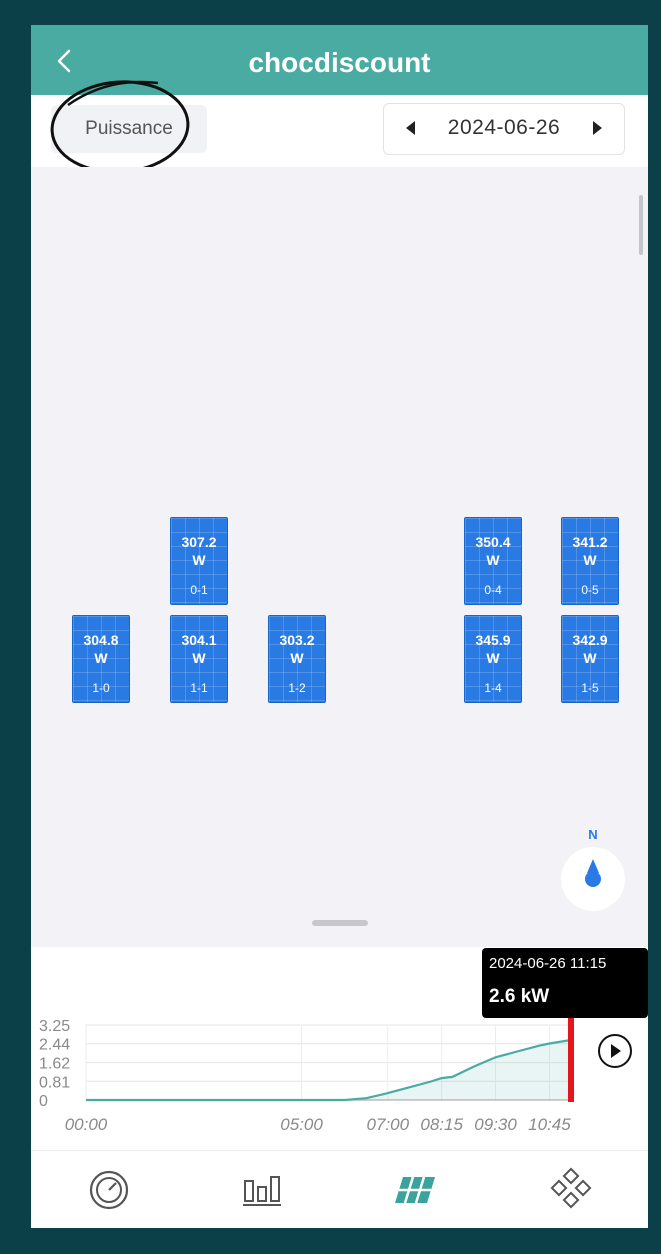  I want to click on panel-id: 1-5, so click(590, 688).